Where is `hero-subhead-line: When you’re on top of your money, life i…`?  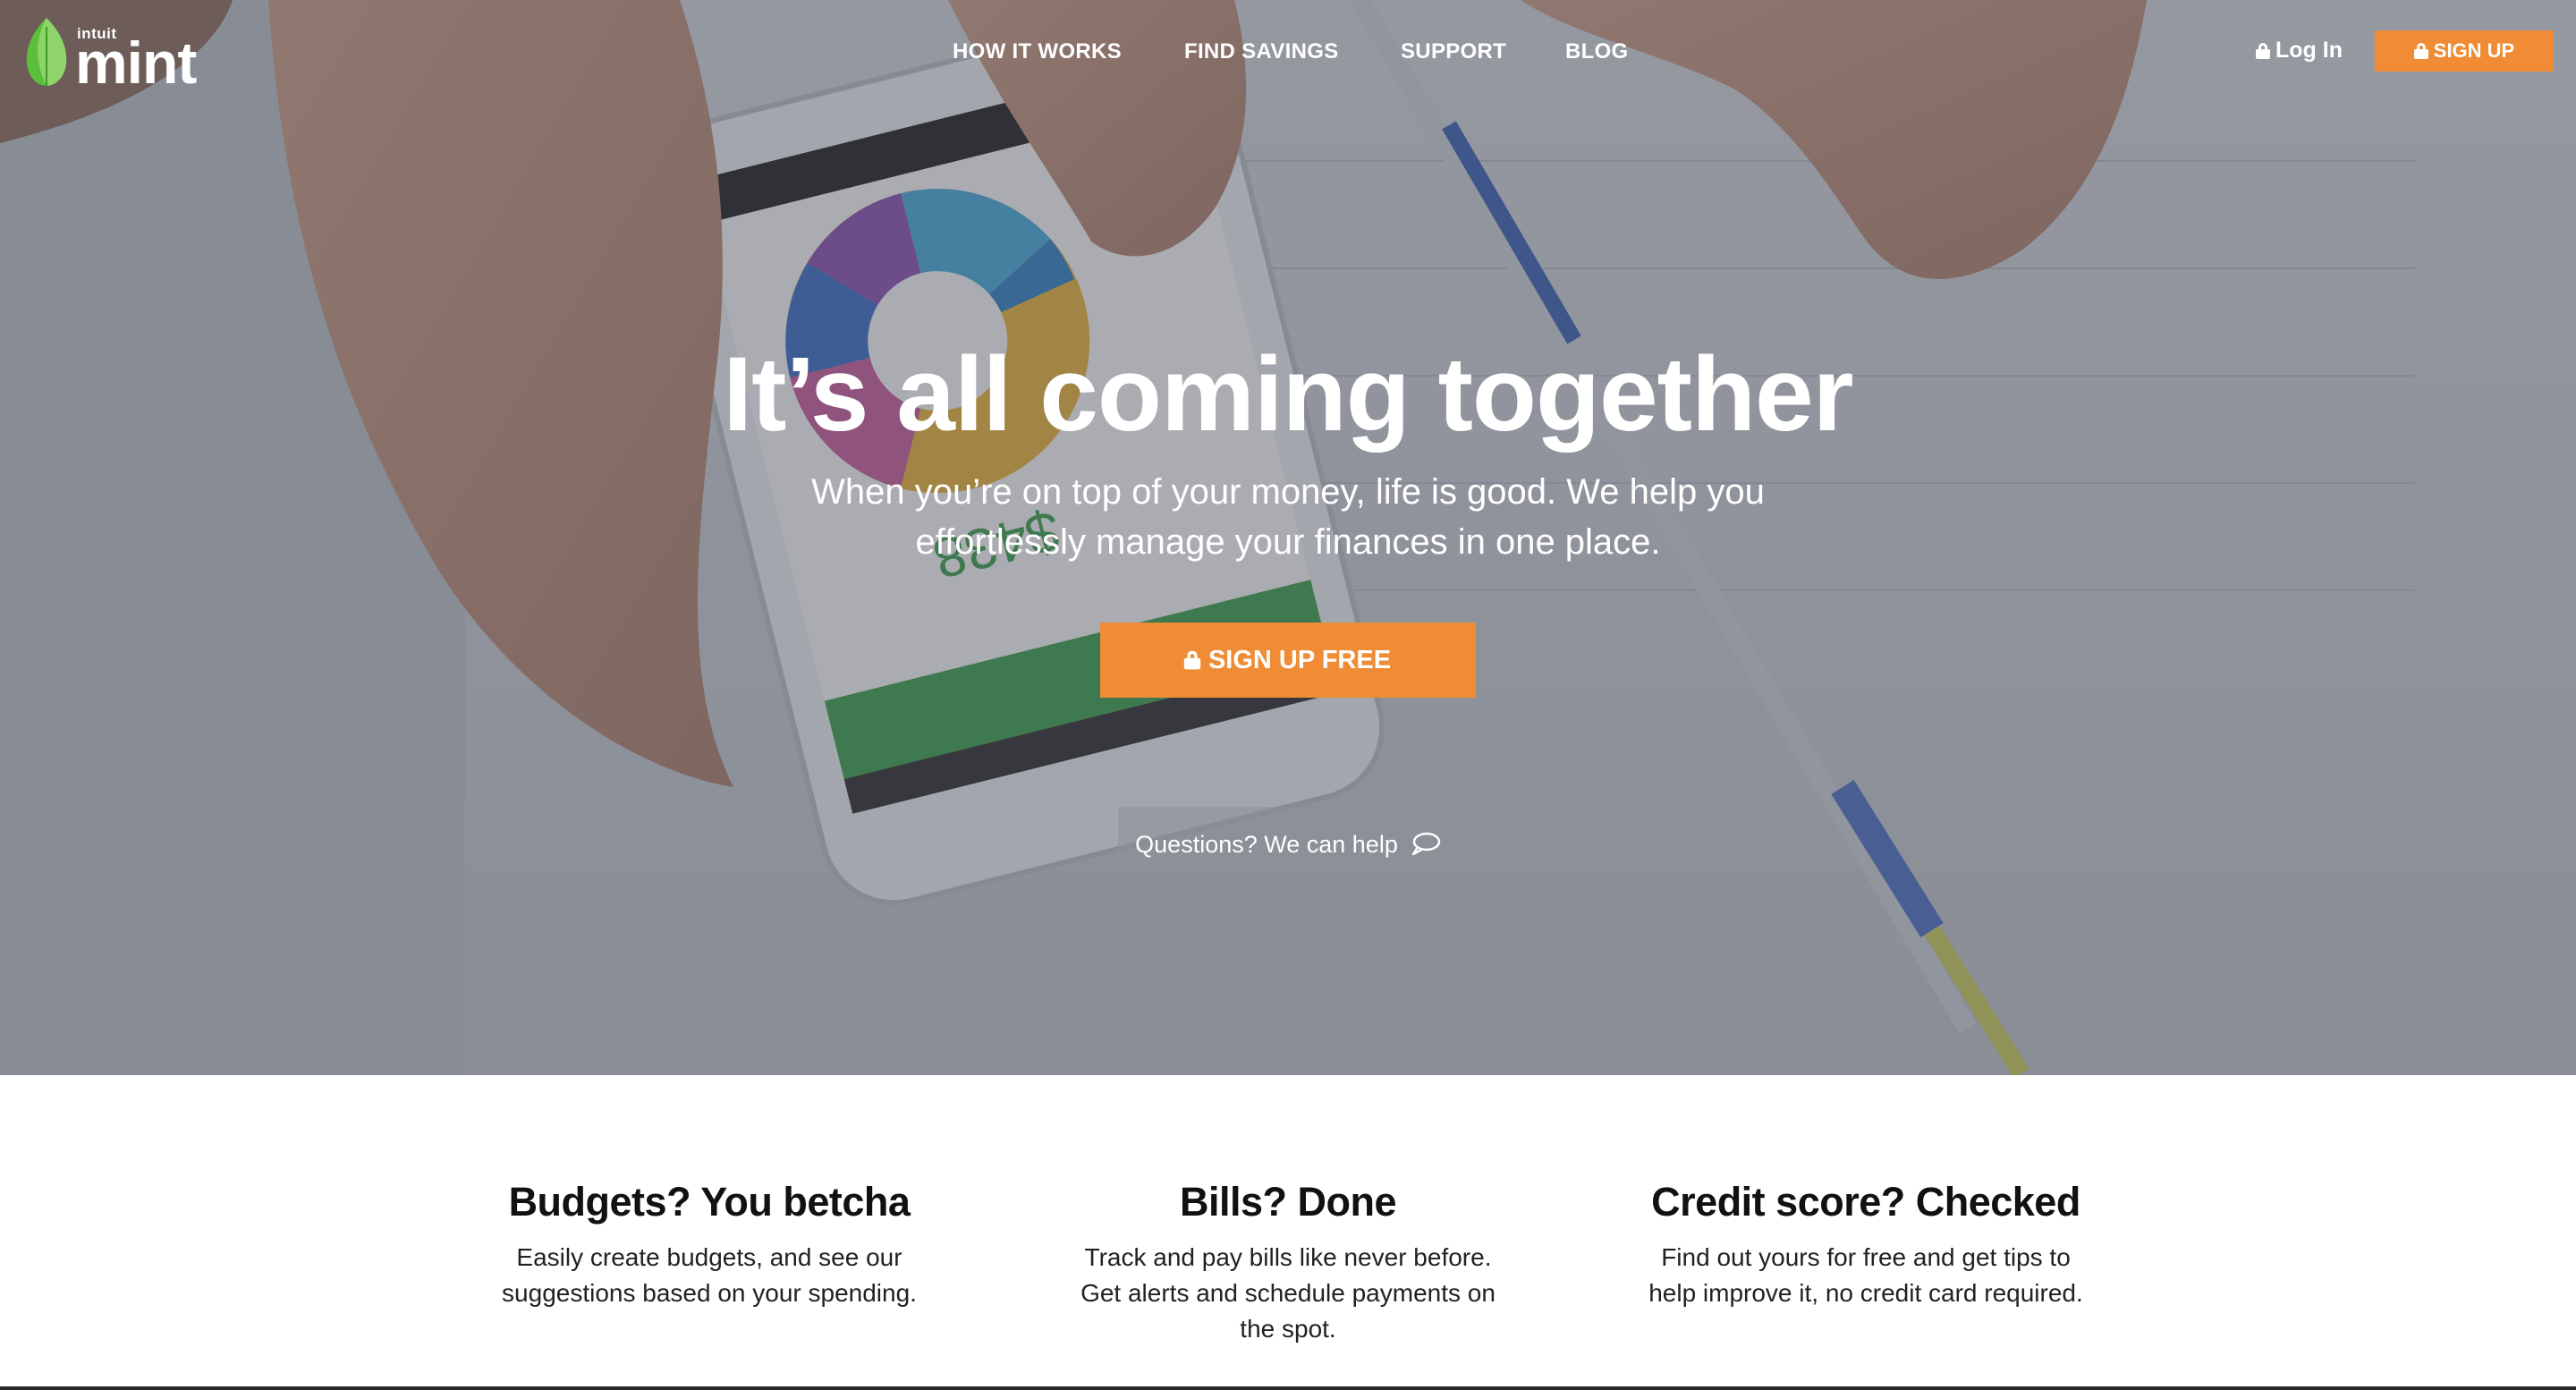
hero-subhead-line: When you’re on top of your money, life i… is located at coordinates (1288, 492).